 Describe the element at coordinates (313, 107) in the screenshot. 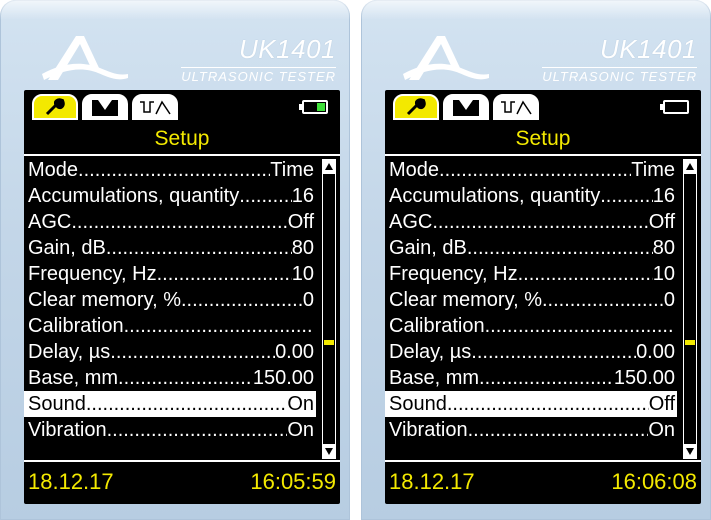

I see `battery-icon` at that location.